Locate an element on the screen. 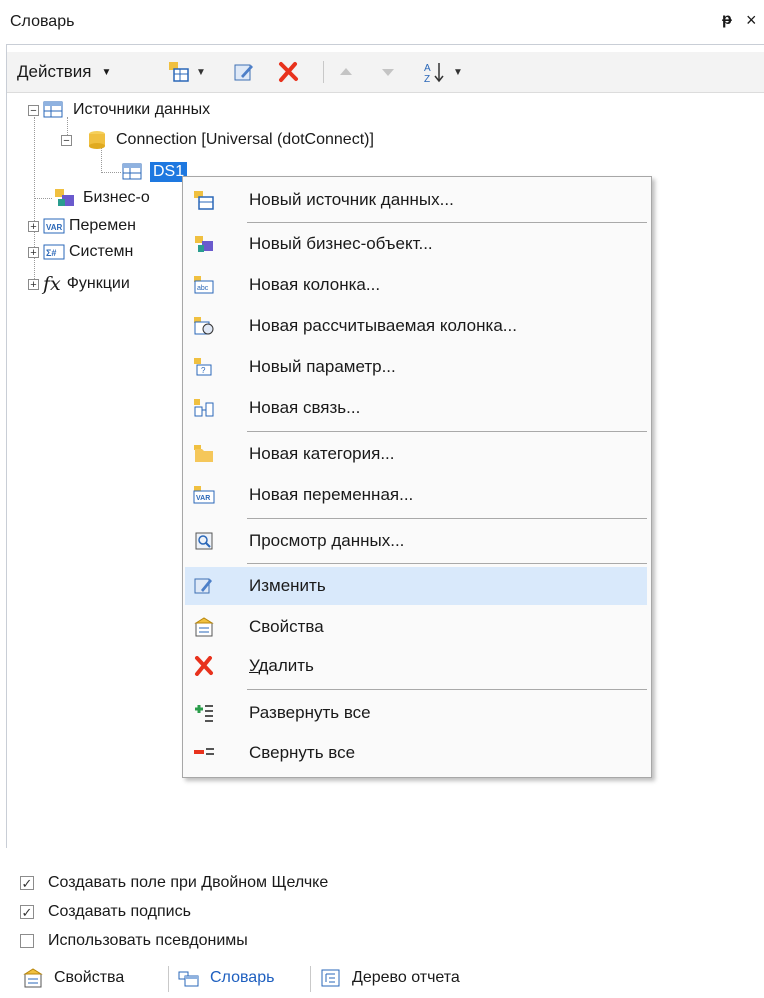  new-datasource-icon is located at coordinates (204, 200).